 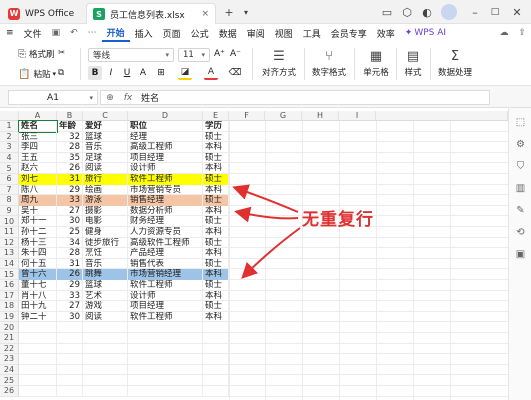 I want to click on row-header-2: 2, so click(x=9, y=137).